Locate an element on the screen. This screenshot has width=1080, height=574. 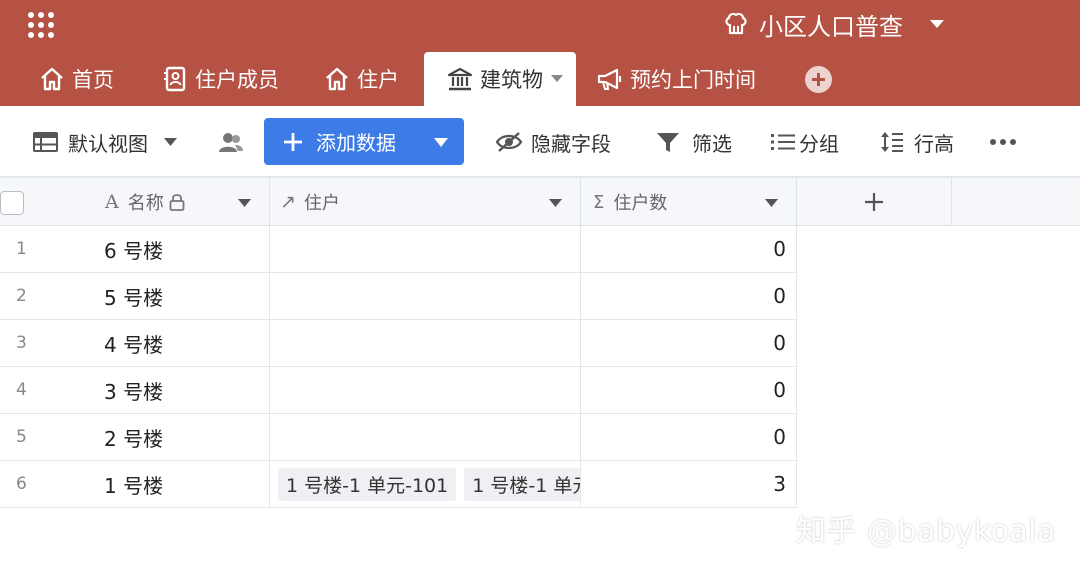
households-cell: 1 号楼-1 单元-101 1 号楼-1 单元 is located at coordinates (425, 484).